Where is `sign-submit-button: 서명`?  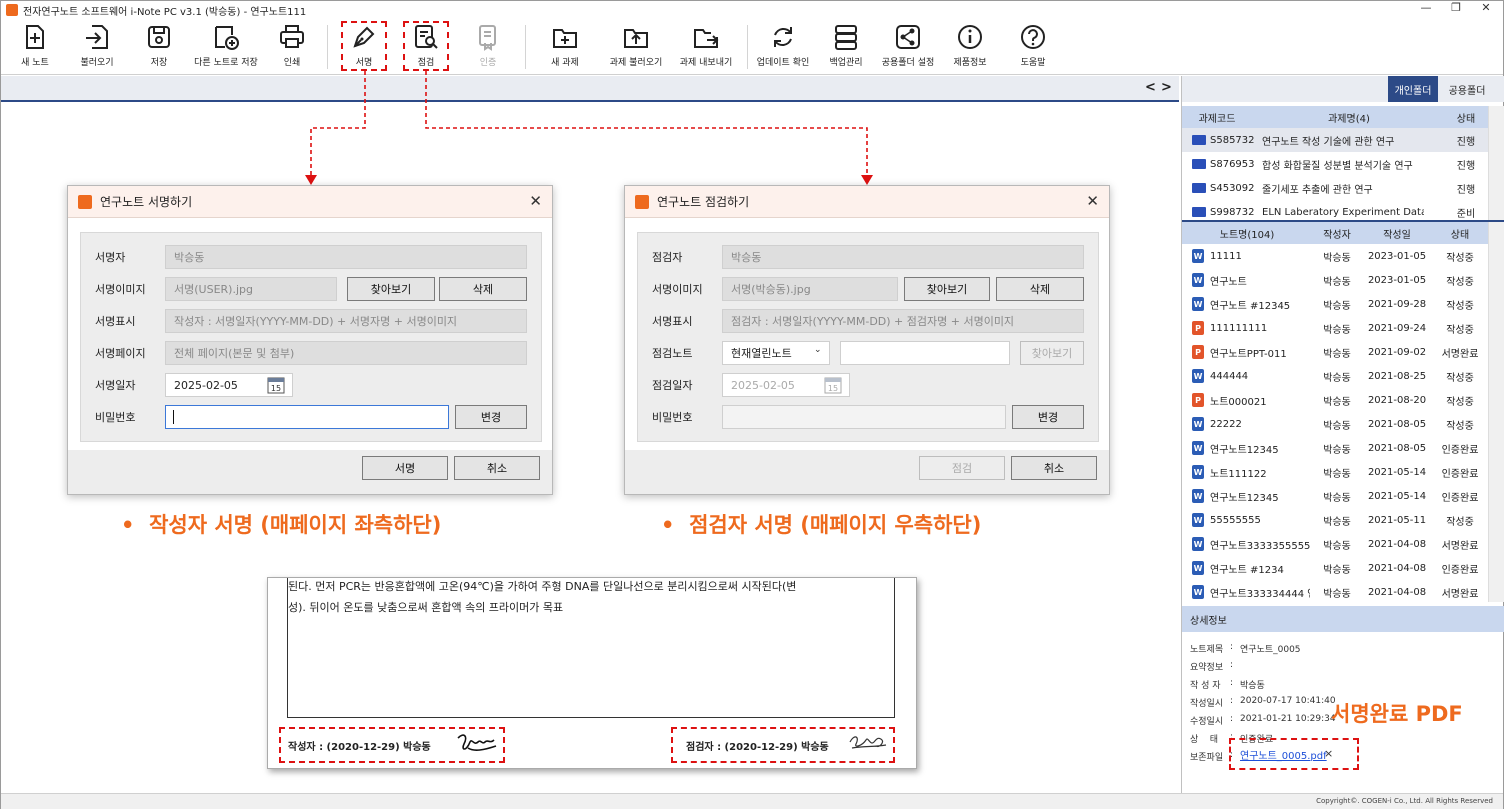
sign-submit-button: 서명 is located at coordinates (405, 468).